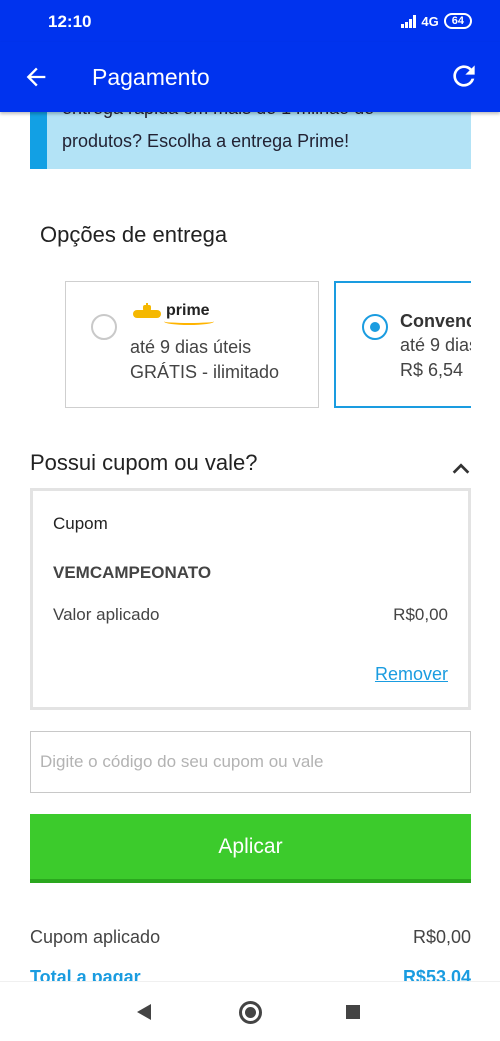  I want to click on coupon-code-input, so click(250, 762).